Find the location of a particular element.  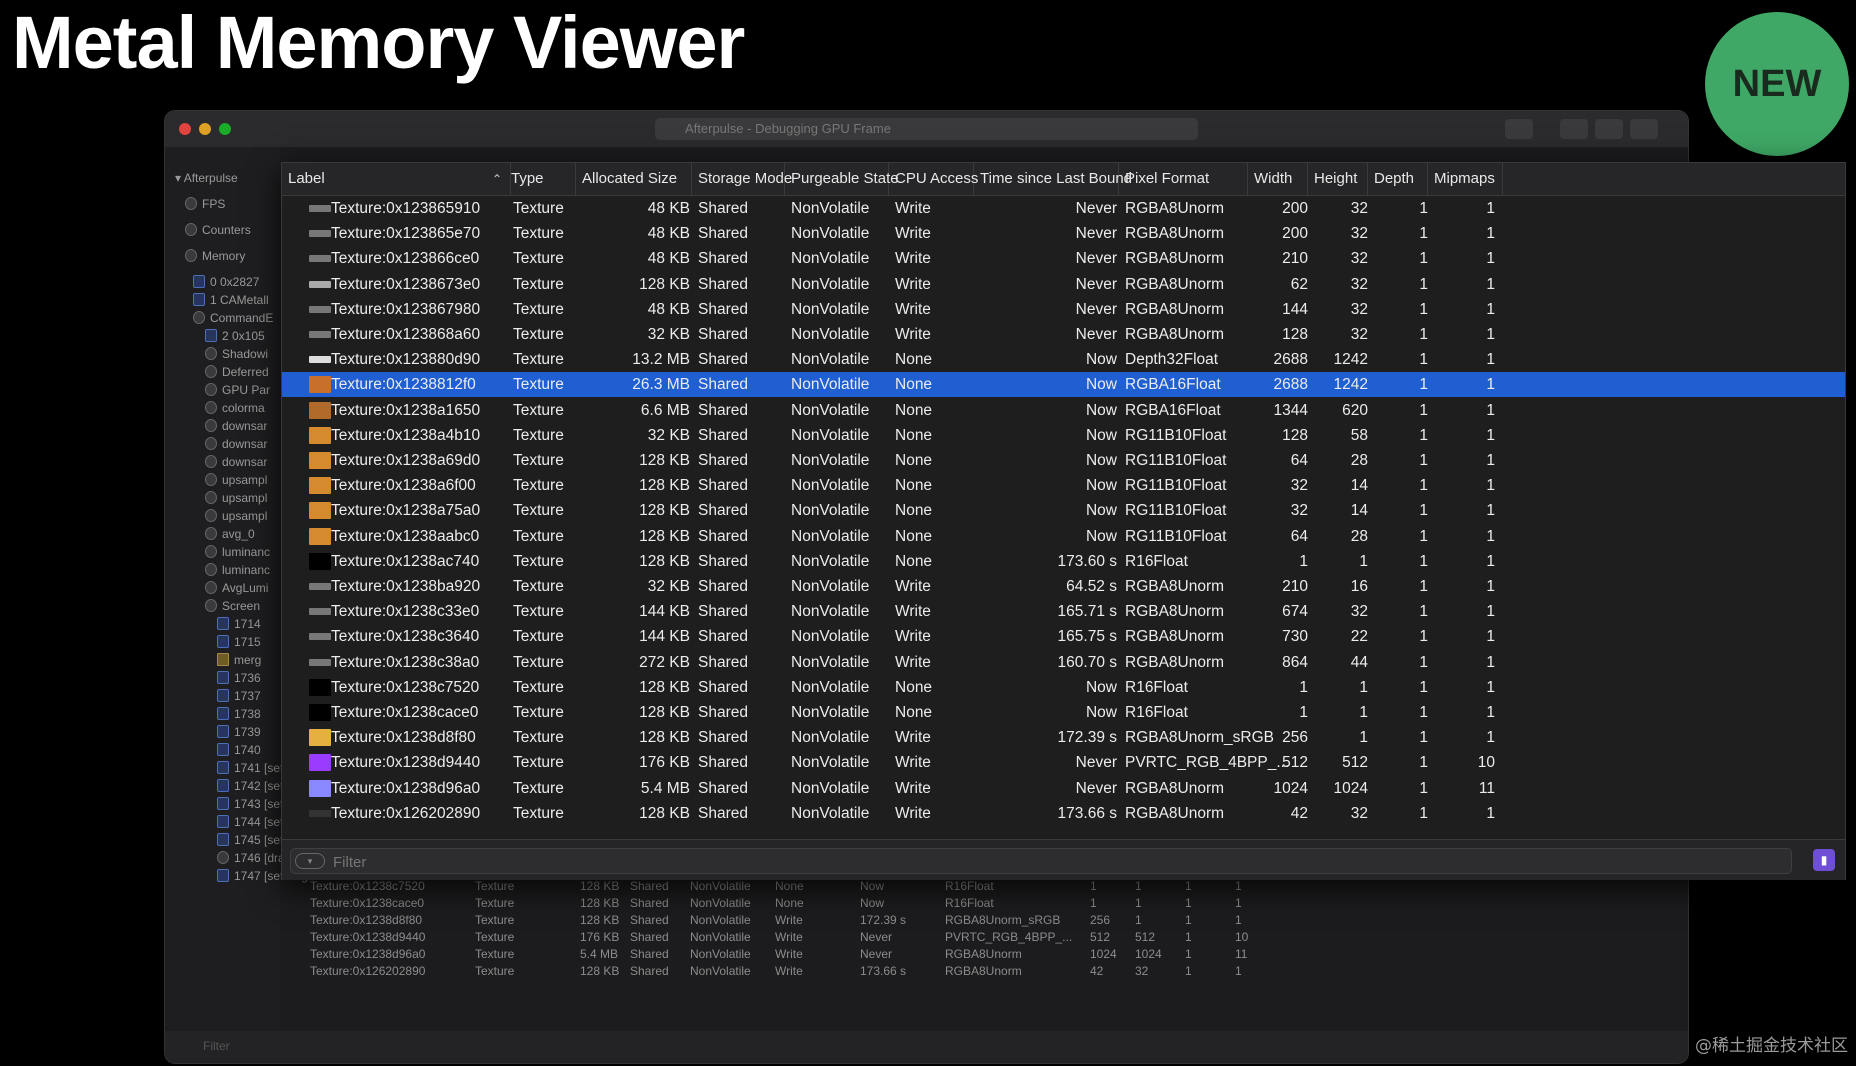

column-header-height: Height is located at coordinates (1338, 179).